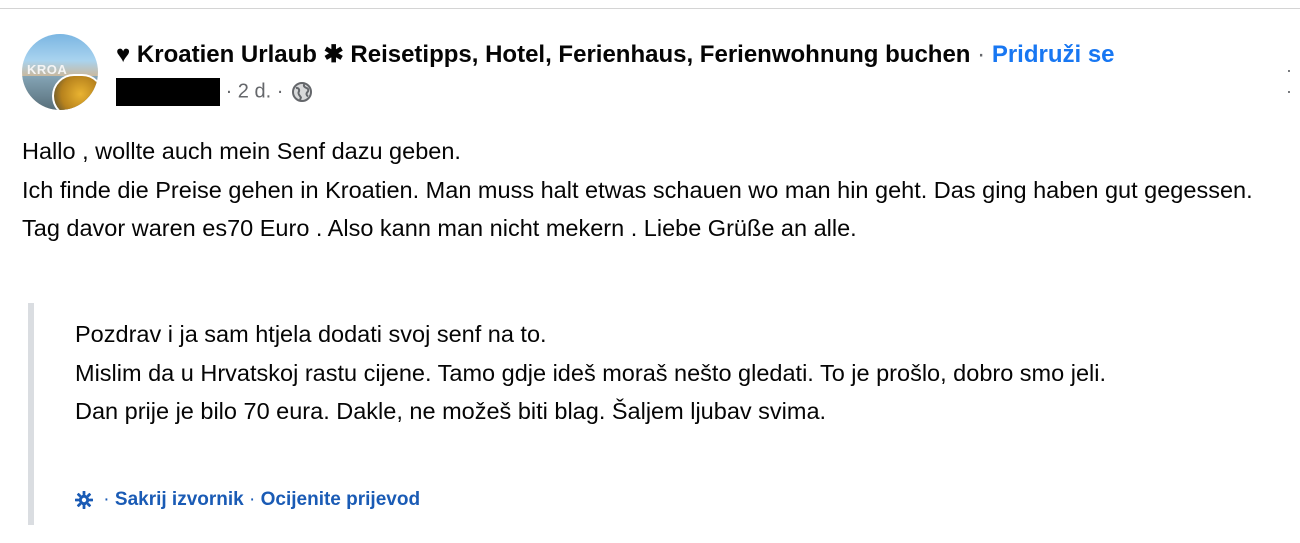 The width and height of the screenshot is (1300, 543). Describe the element at coordinates (1053, 54) in the screenshot. I see `join-button: Pridruži se` at that location.